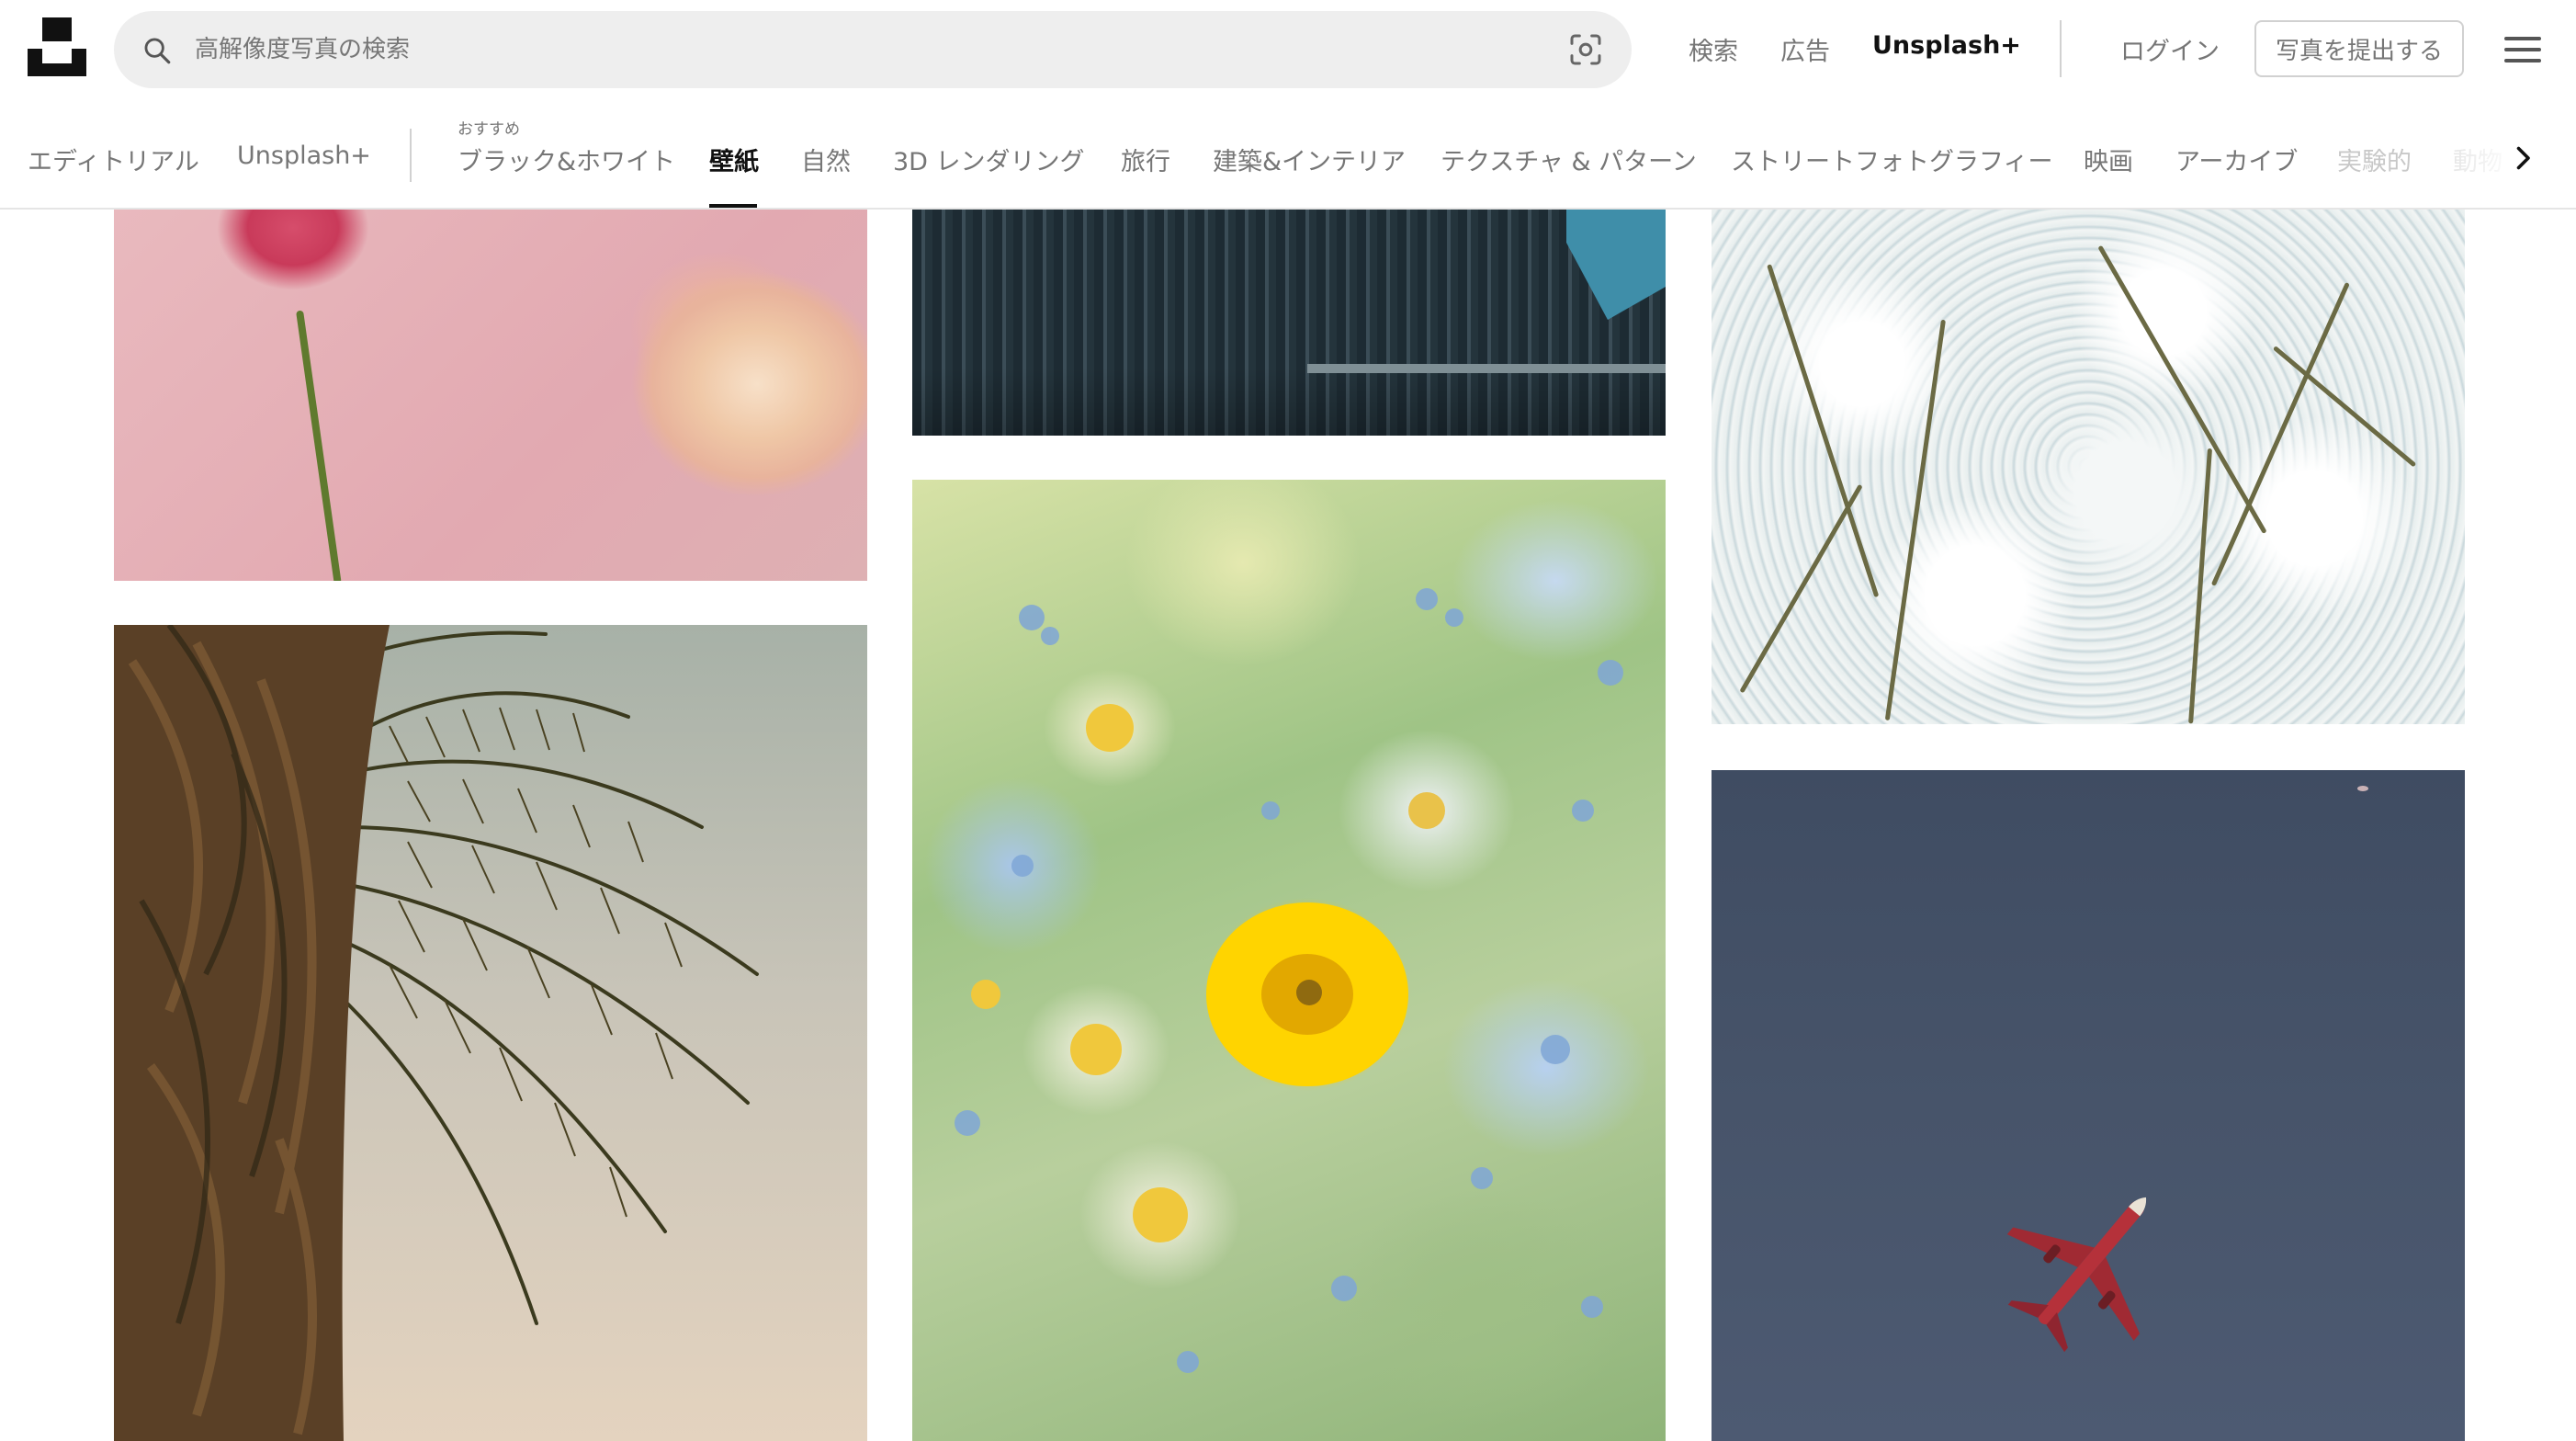  I want to click on search-icon, so click(157, 51).